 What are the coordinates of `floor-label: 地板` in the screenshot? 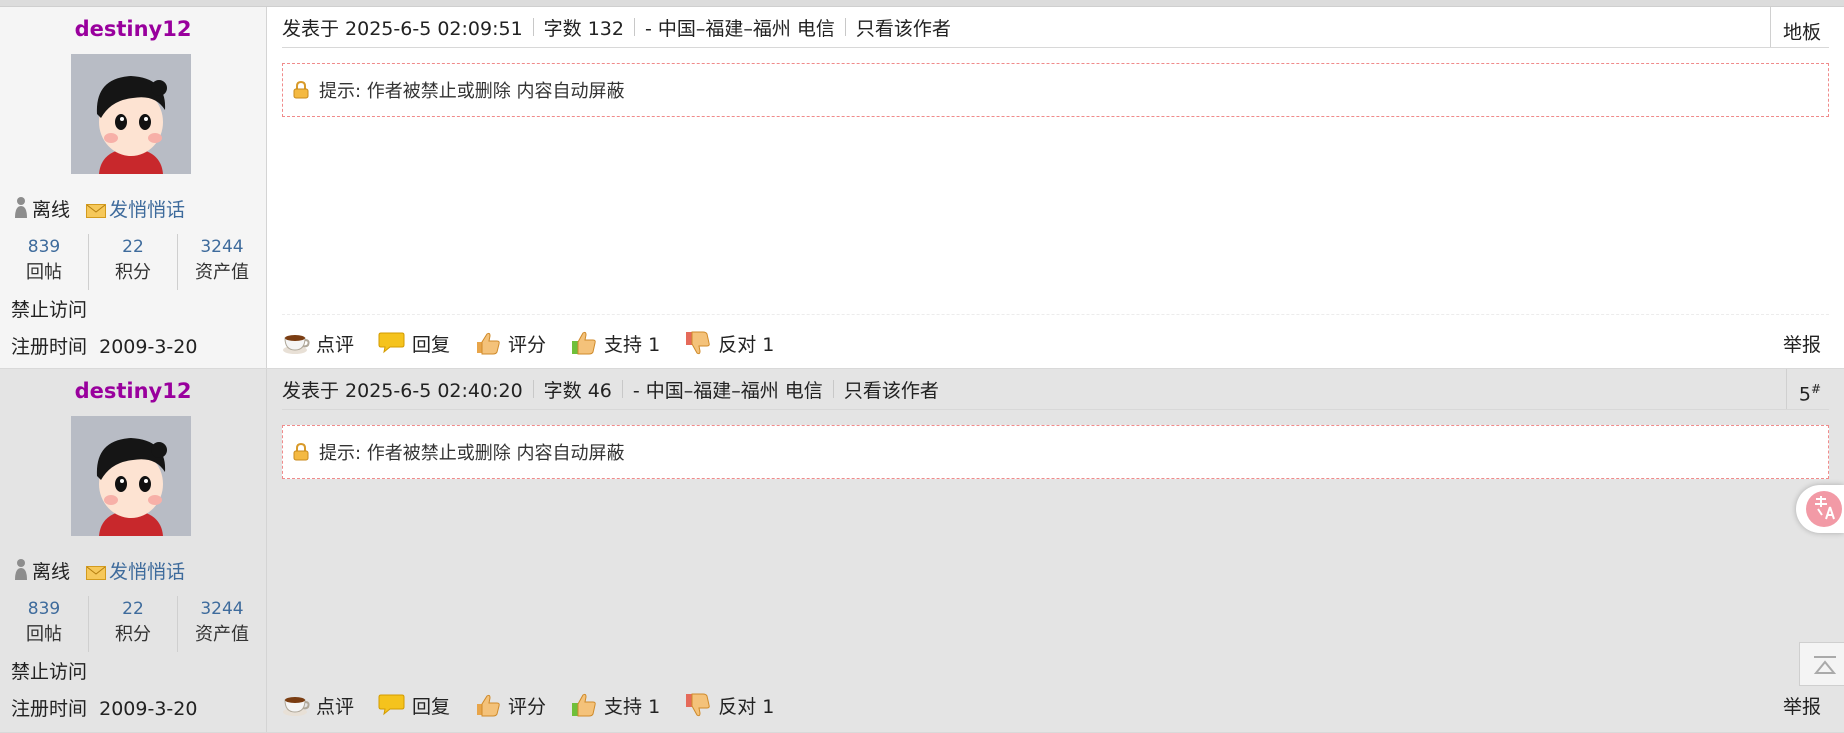 It's located at (1801, 32).